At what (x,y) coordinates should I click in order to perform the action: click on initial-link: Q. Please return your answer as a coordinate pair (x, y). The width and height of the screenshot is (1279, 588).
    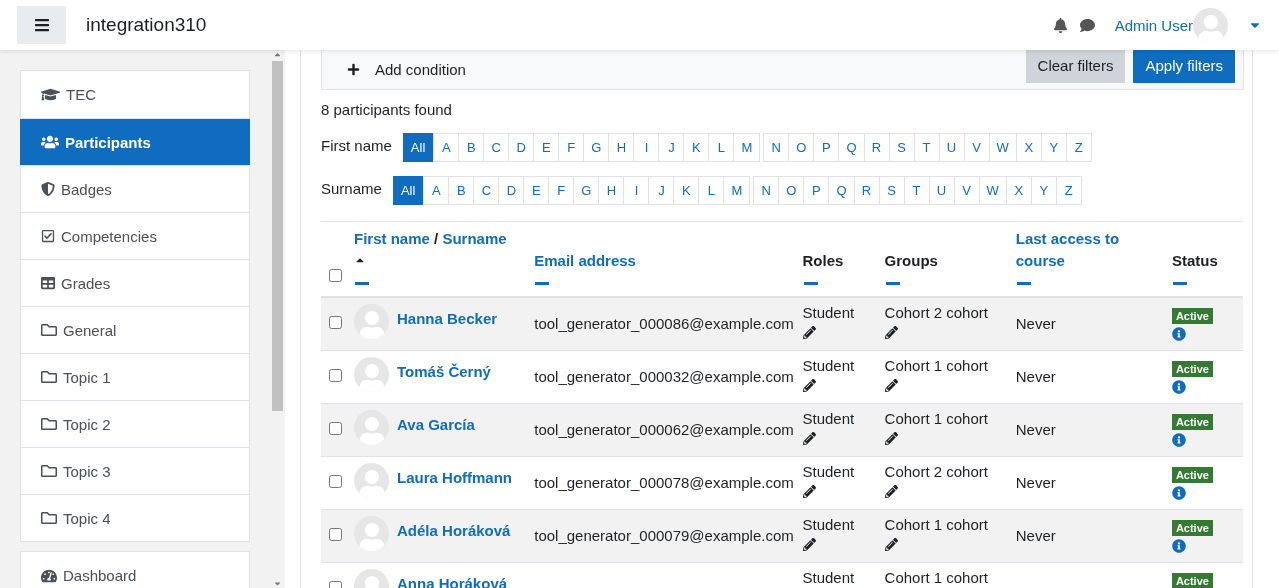
    Looking at the image, I should click on (851, 147).